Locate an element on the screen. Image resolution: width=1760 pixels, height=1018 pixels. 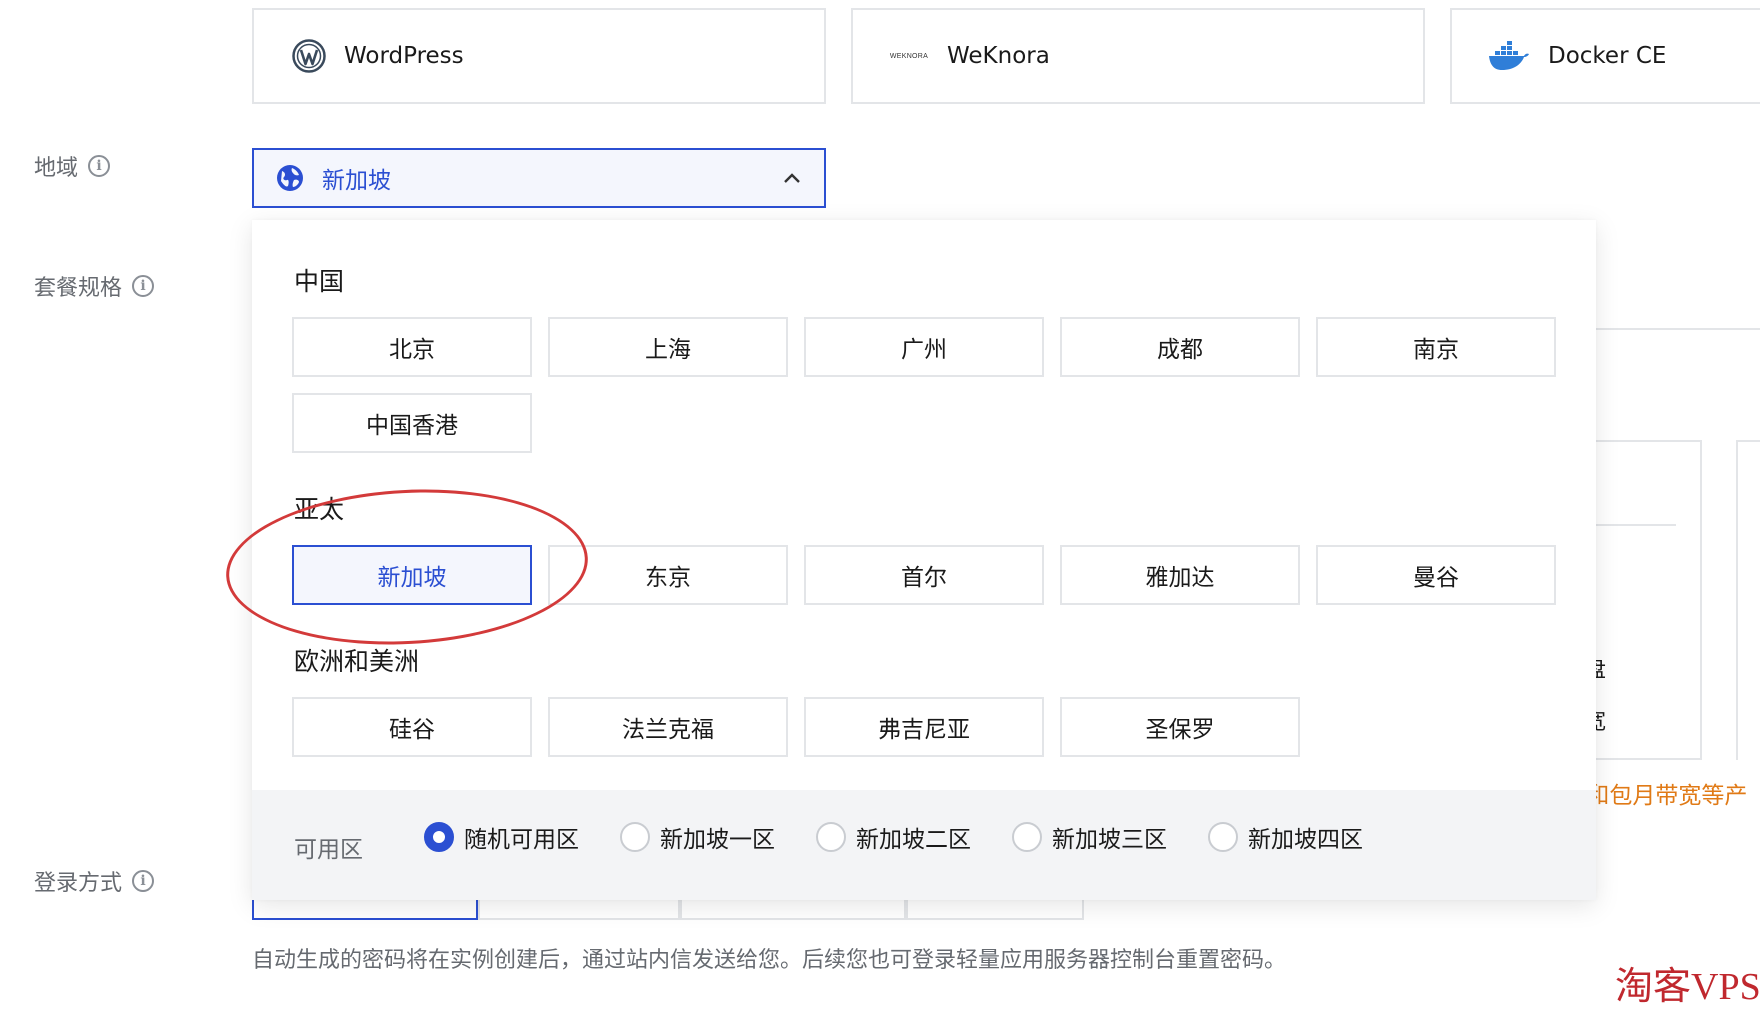
region-option-virginia: 弗吉尼亚 is located at coordinates (924, 727).